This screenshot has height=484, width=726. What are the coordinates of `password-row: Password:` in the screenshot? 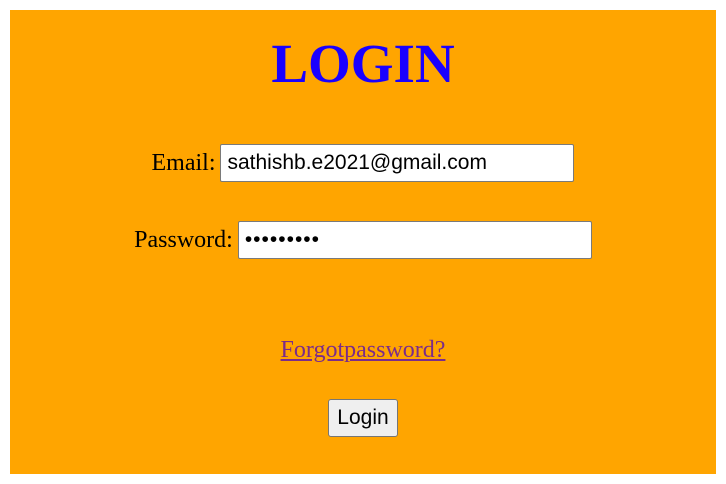 It's located at (363, 240).